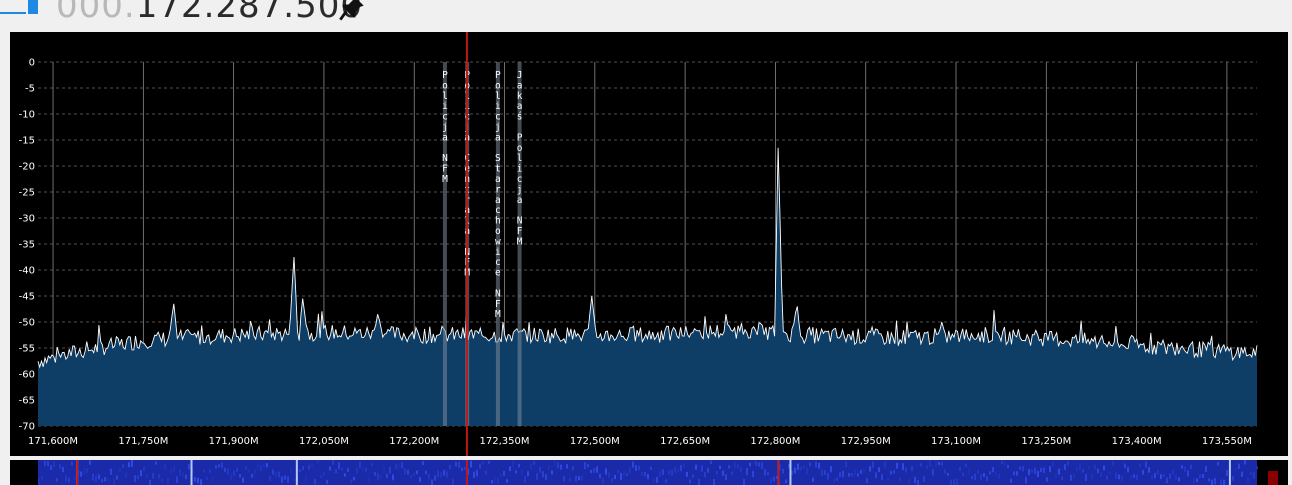 The image size is (1292, 485). I want to click on frequency-prefix: 000., so click(96, 13).